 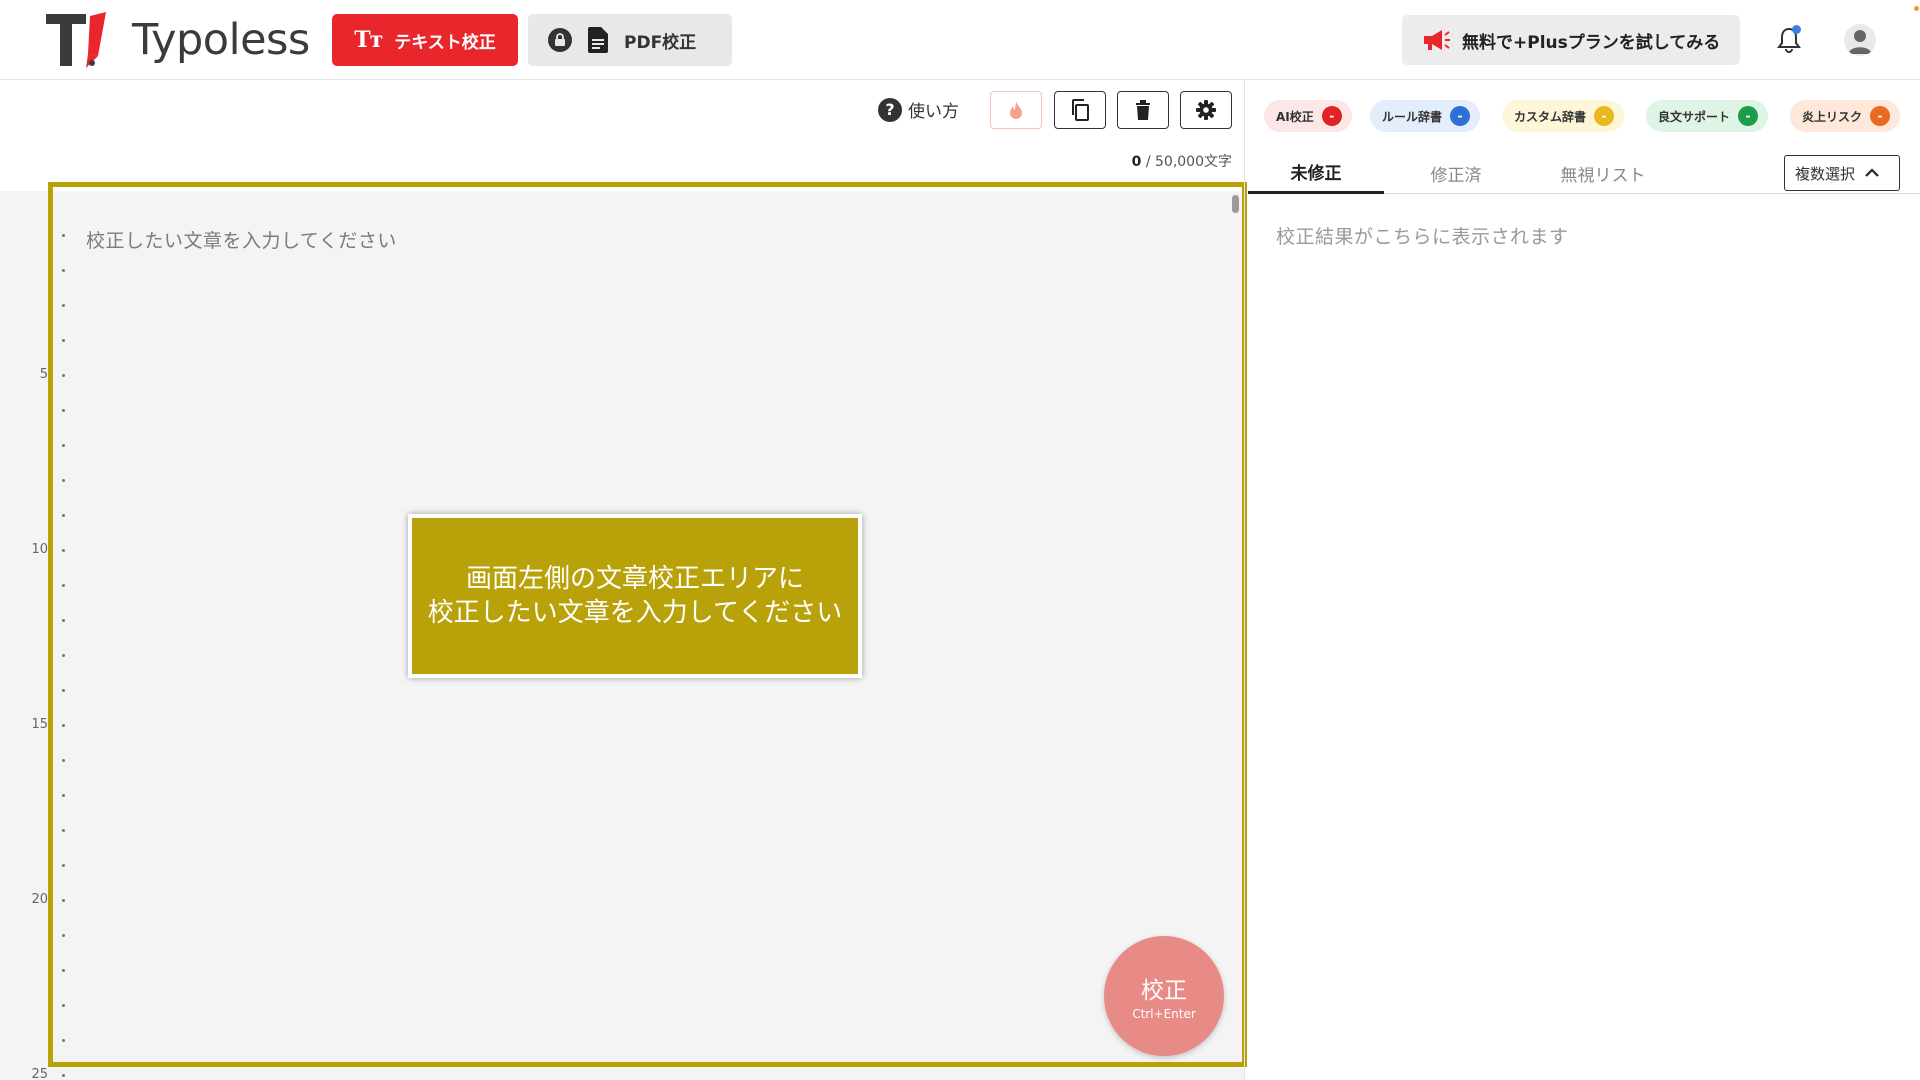 What do you see at coordinates (221, 40) in the screenshot?
I see `logo-wordmark: Typoless` at bounding box center [221, 40].